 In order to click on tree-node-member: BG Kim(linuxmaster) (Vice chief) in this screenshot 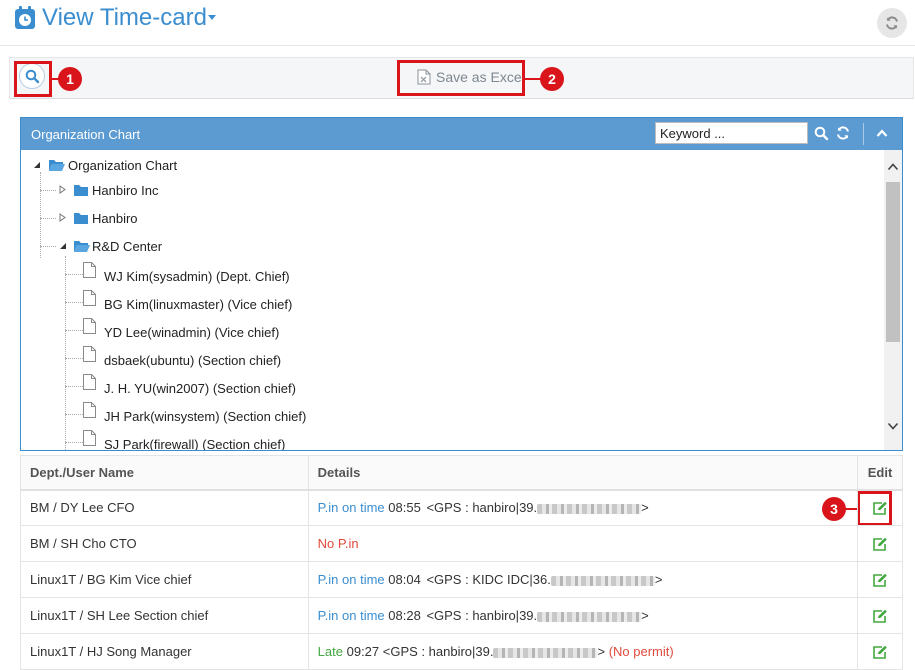, I will do `click(233, 303)`.